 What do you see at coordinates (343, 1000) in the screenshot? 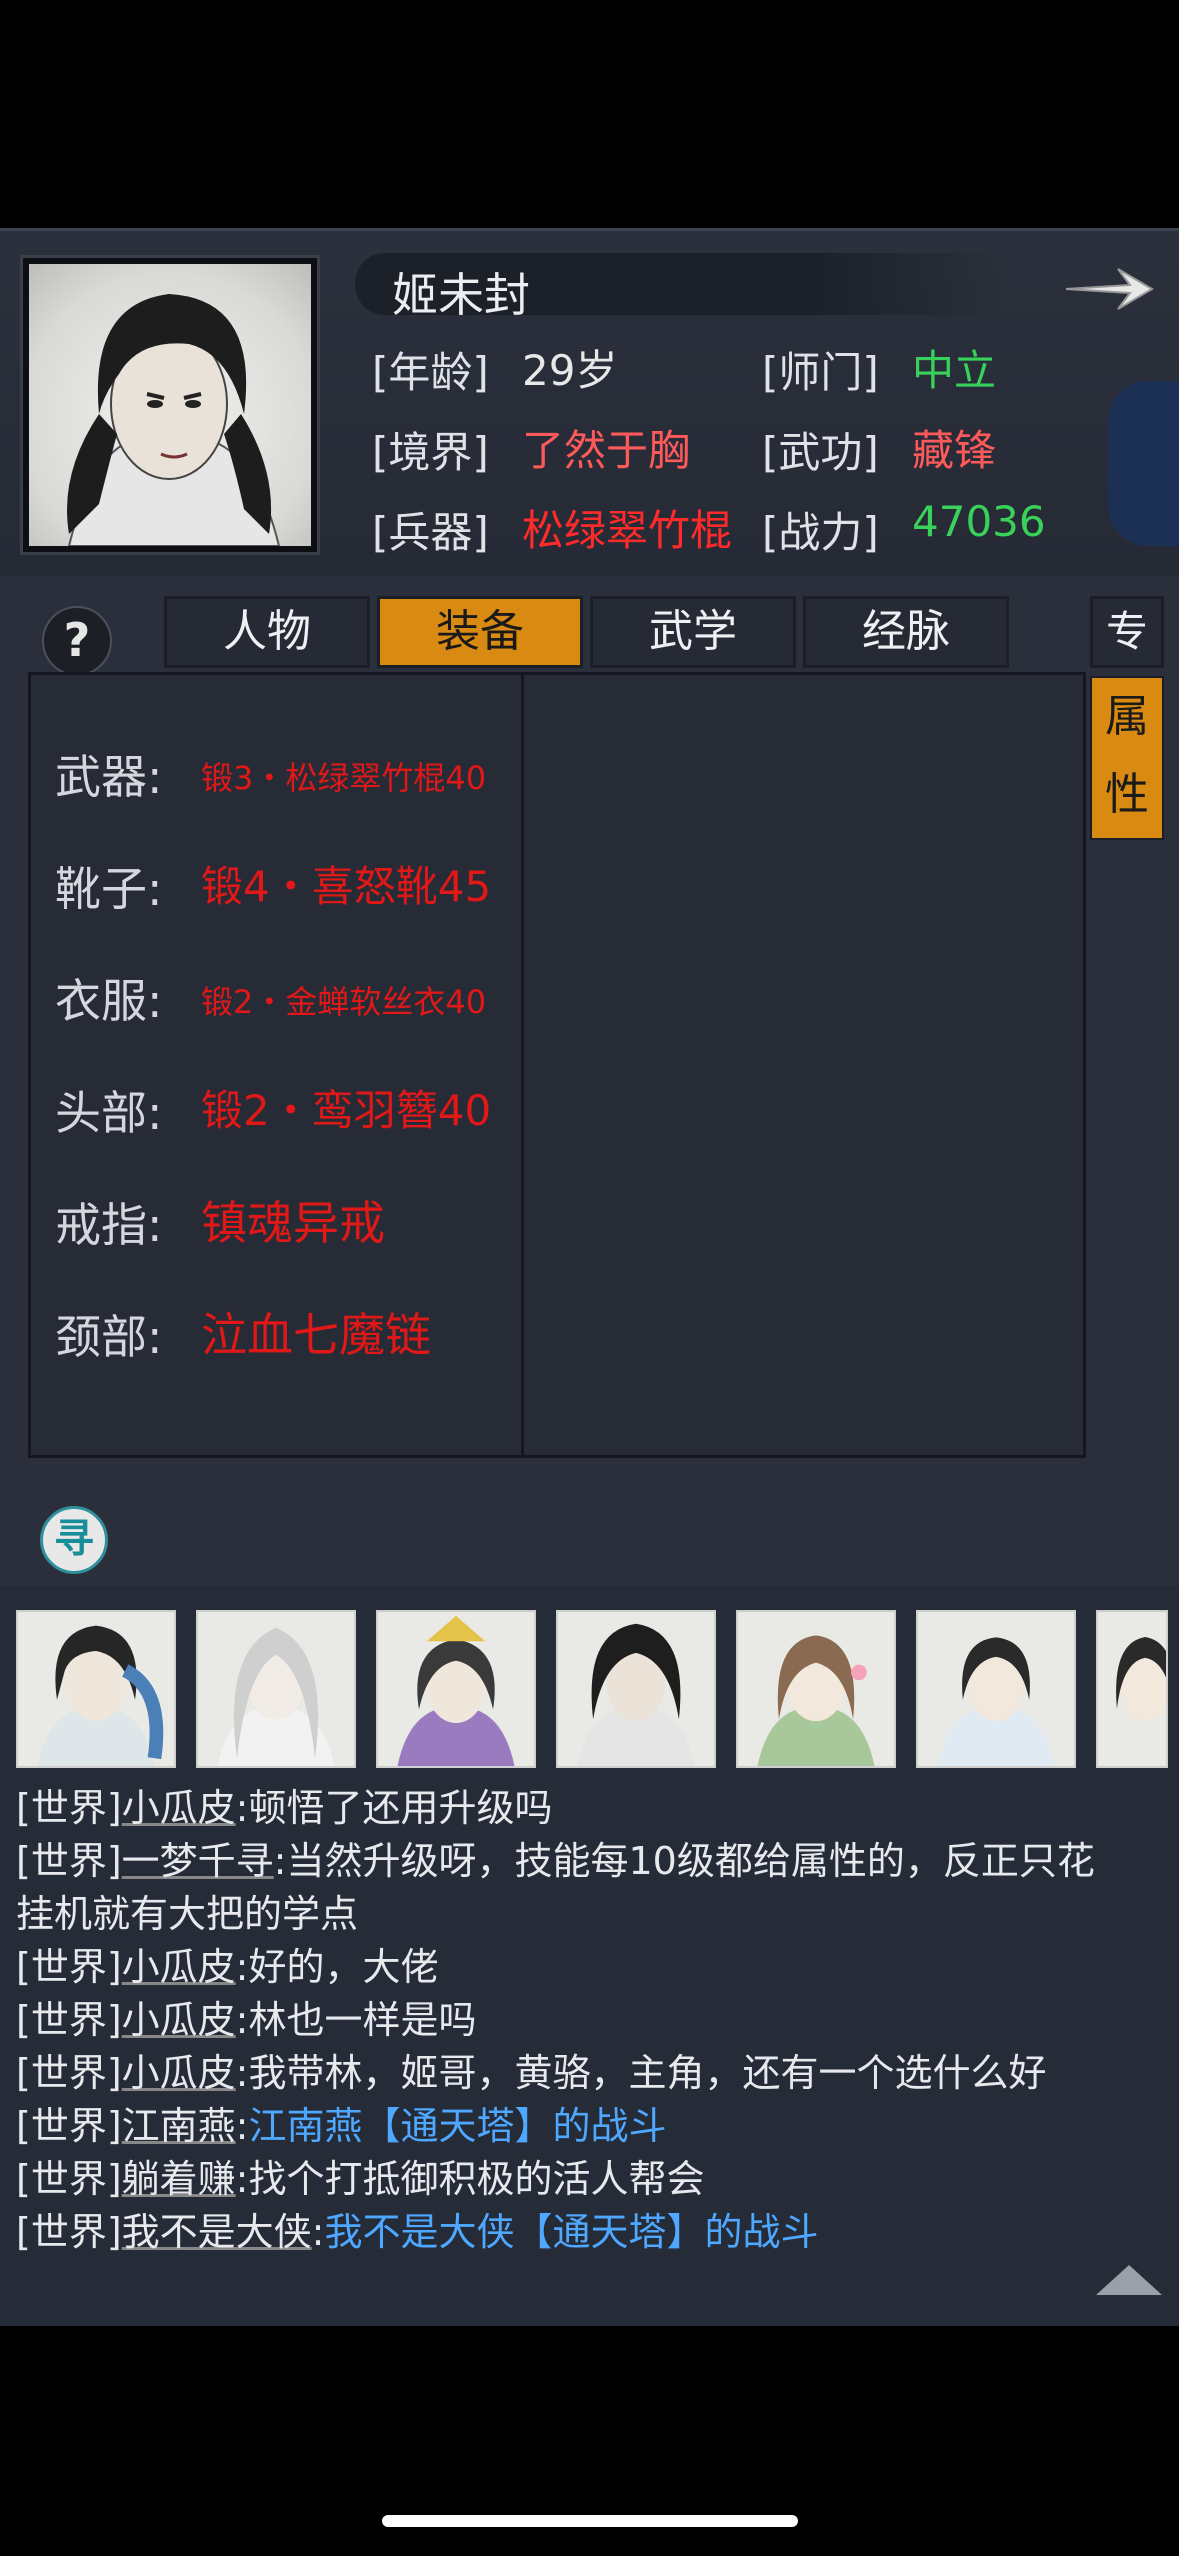
I see `slot-item-clothes: 锻2・金蝉软丝衣40` at bounding box center [343, 1000].